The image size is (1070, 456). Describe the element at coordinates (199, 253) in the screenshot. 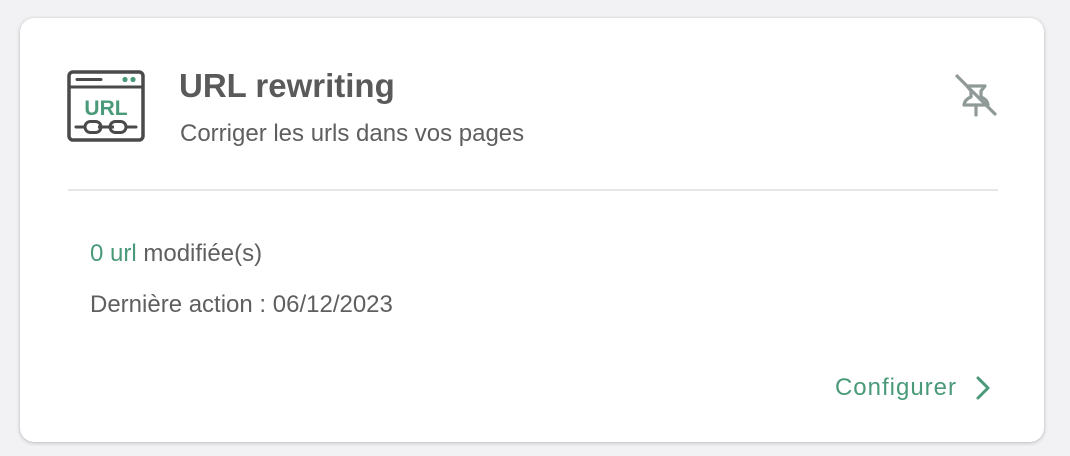

I see `modified-urls-label: modifiée(s)` at that location.